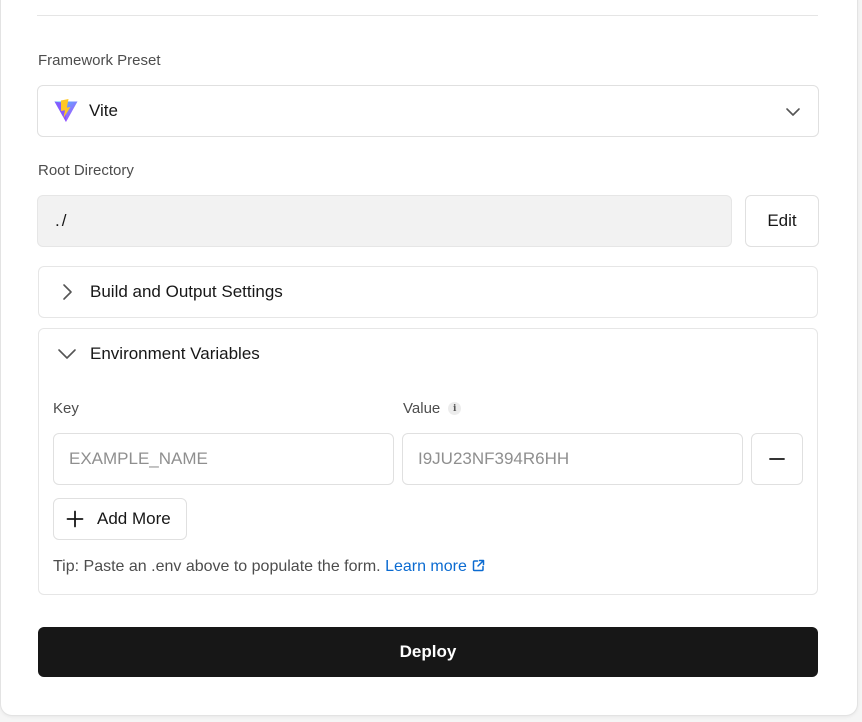 This screenshot has width=862, height=722. I want to click on build-output-settings-toggle: Build and Output Settings, so click(428, 292).